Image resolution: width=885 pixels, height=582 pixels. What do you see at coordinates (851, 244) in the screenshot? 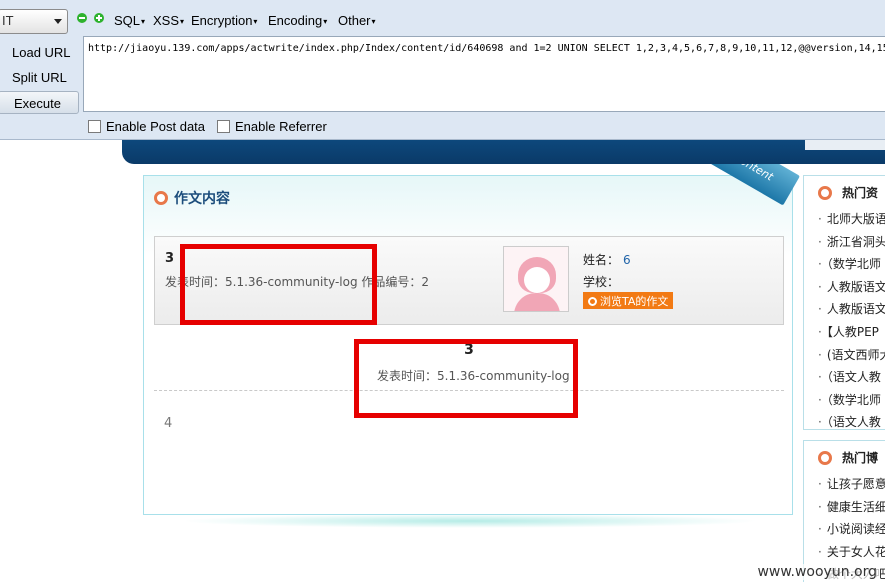
I see `hot-resource-link: 浙江省洞头` at bounding box center [851, 244].